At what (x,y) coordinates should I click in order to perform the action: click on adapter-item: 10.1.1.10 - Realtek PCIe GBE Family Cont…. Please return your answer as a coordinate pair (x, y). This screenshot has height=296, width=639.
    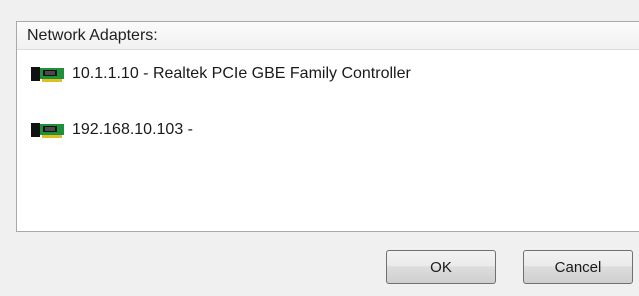
    Looking at the image, I should click on (221, 74).